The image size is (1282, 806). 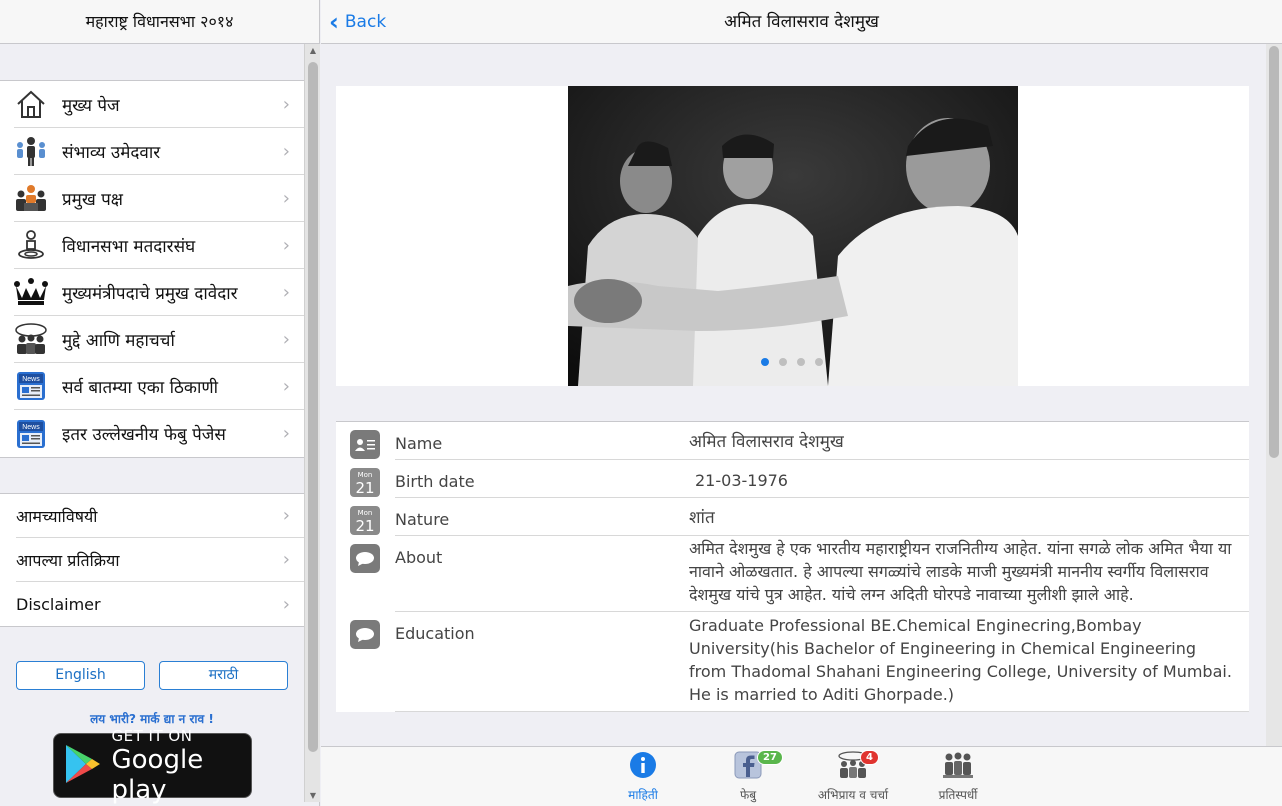 I want to click on tab-facebook: 27 फेबु, so click(x=748, y=776).